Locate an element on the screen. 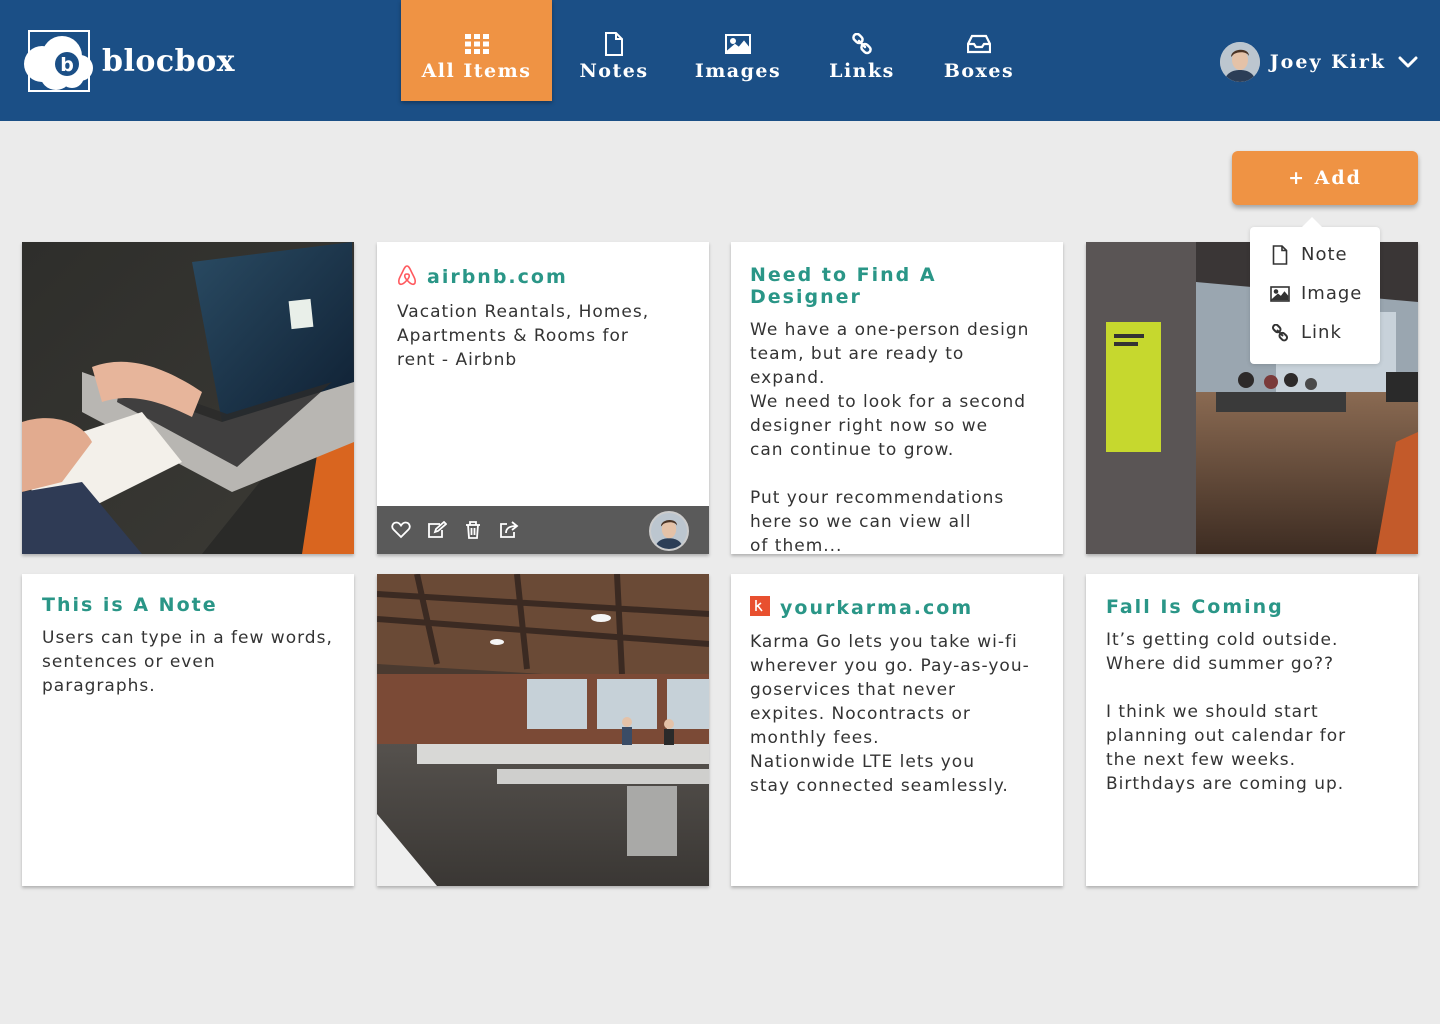 This screenshot has height=1024, width=1440. card-title: Need to Find A Designer is located at coordinates (843, 286).